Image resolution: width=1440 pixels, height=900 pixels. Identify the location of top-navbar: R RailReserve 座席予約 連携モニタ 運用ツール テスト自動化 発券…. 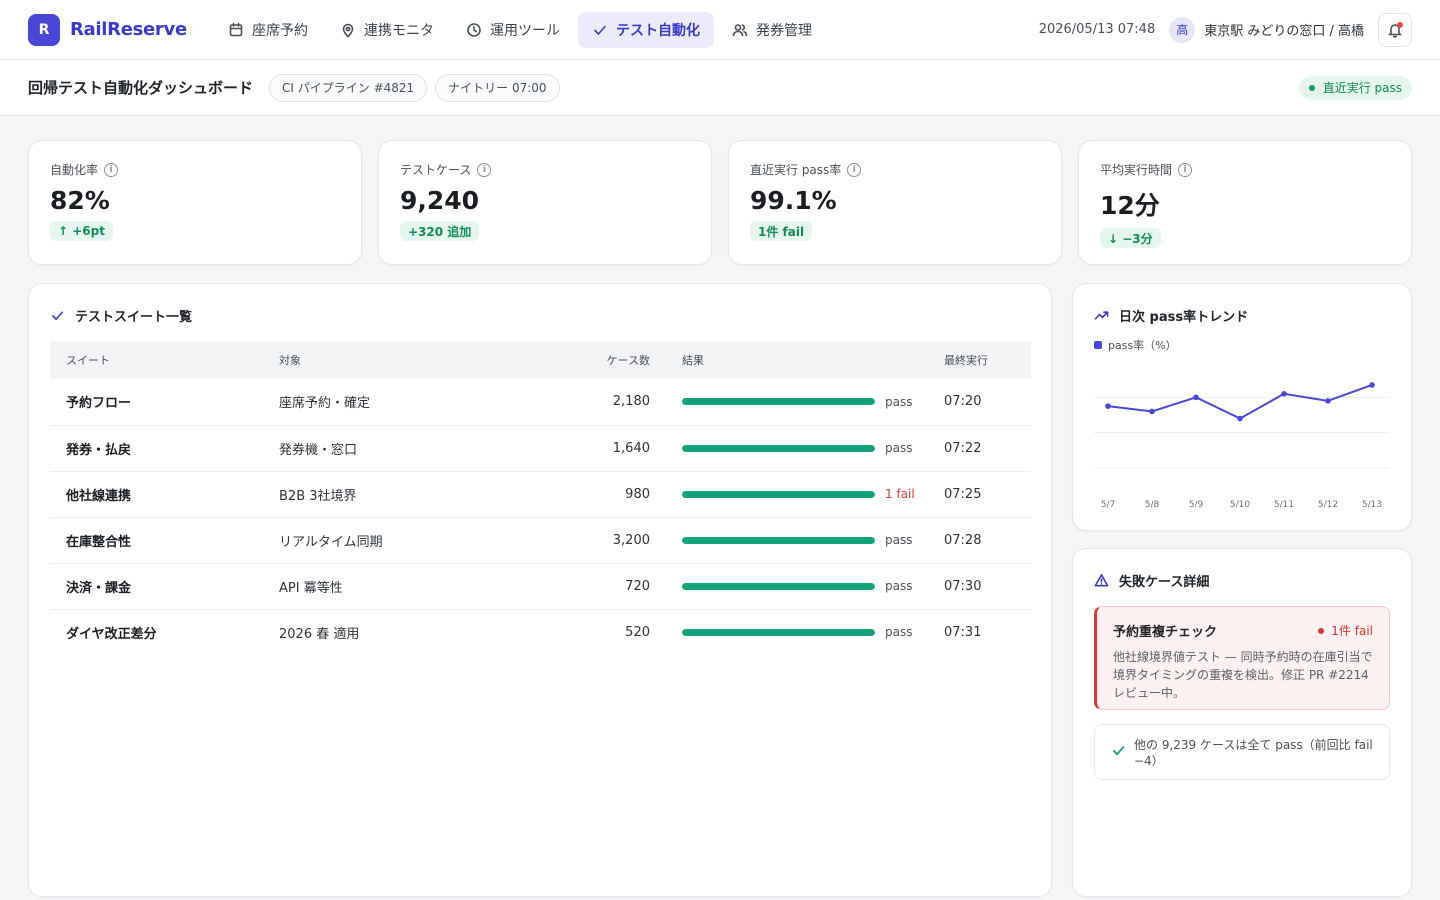
(720, 30).